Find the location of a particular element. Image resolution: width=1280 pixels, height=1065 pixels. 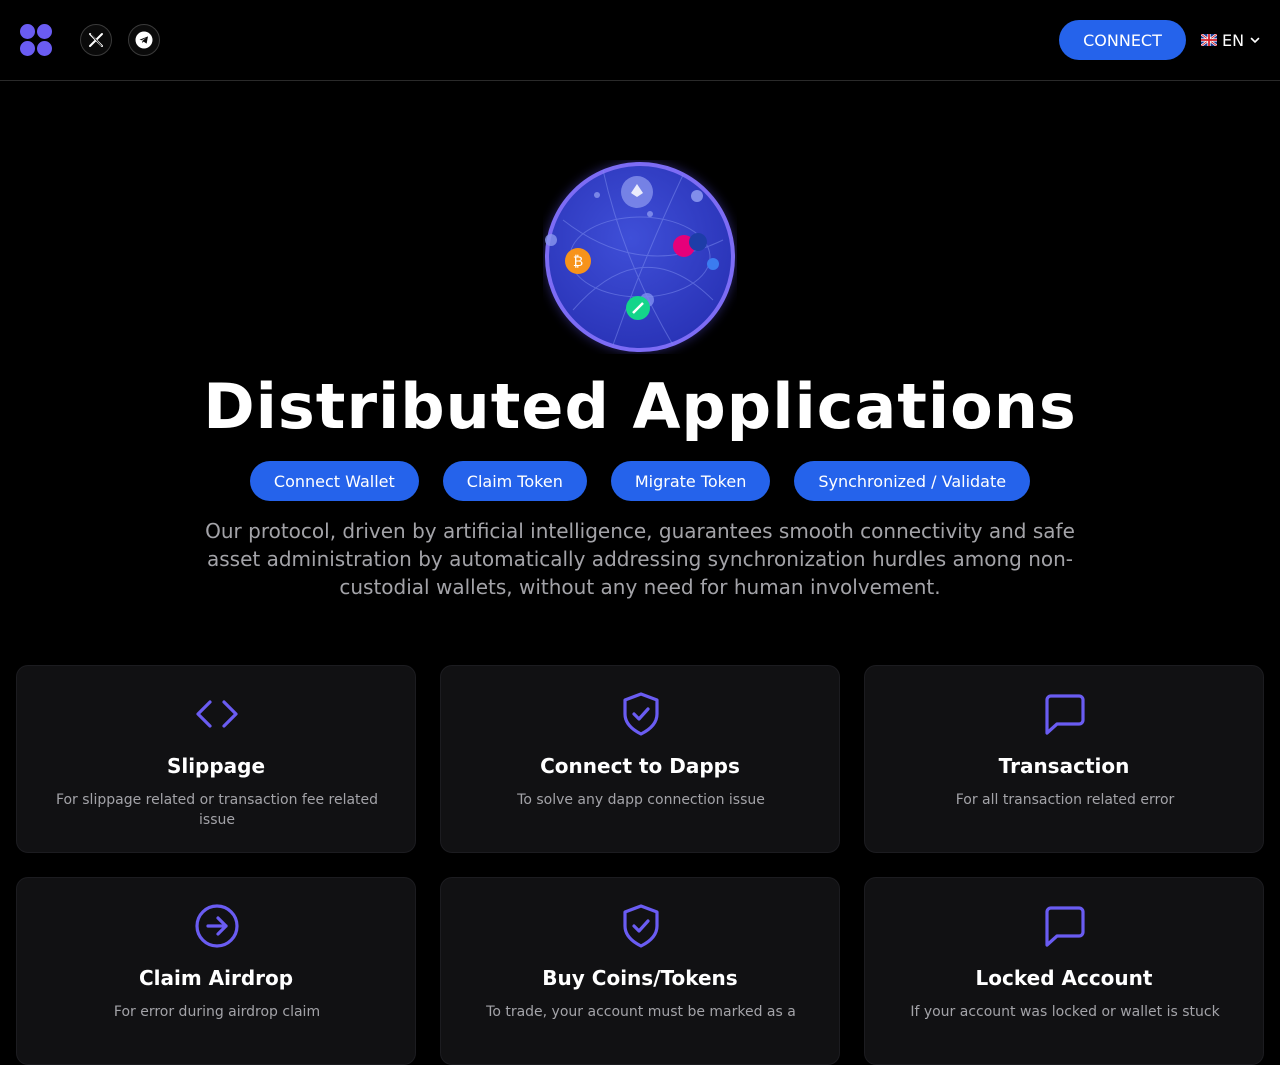

x-icon is located at coordinates (96, 40).